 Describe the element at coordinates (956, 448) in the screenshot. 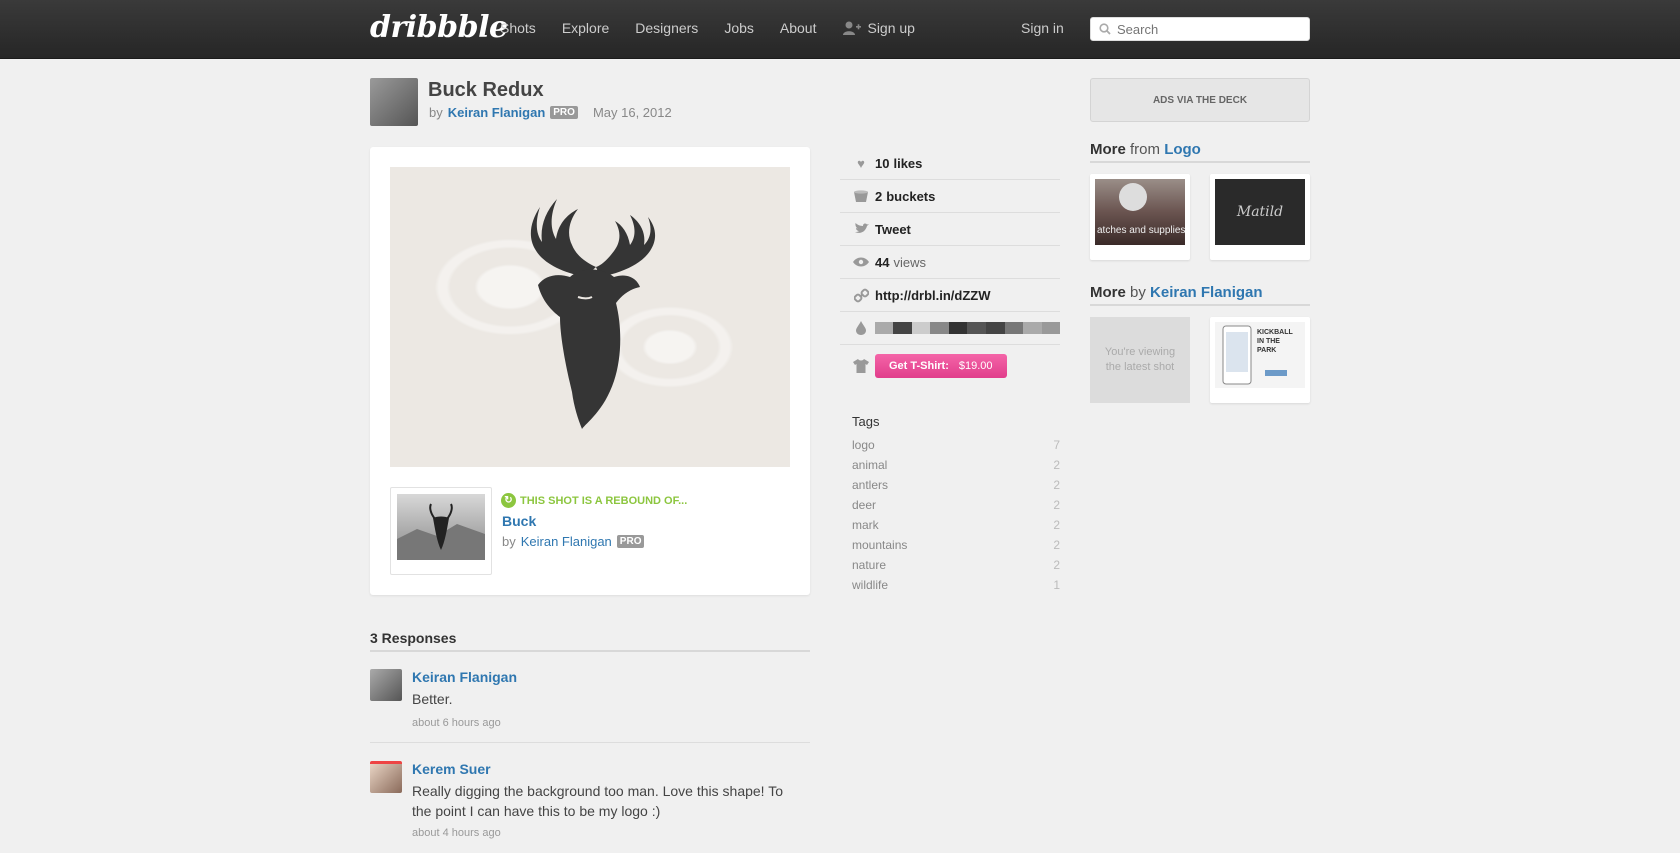

I see `tag-item: logo 7` at that location.